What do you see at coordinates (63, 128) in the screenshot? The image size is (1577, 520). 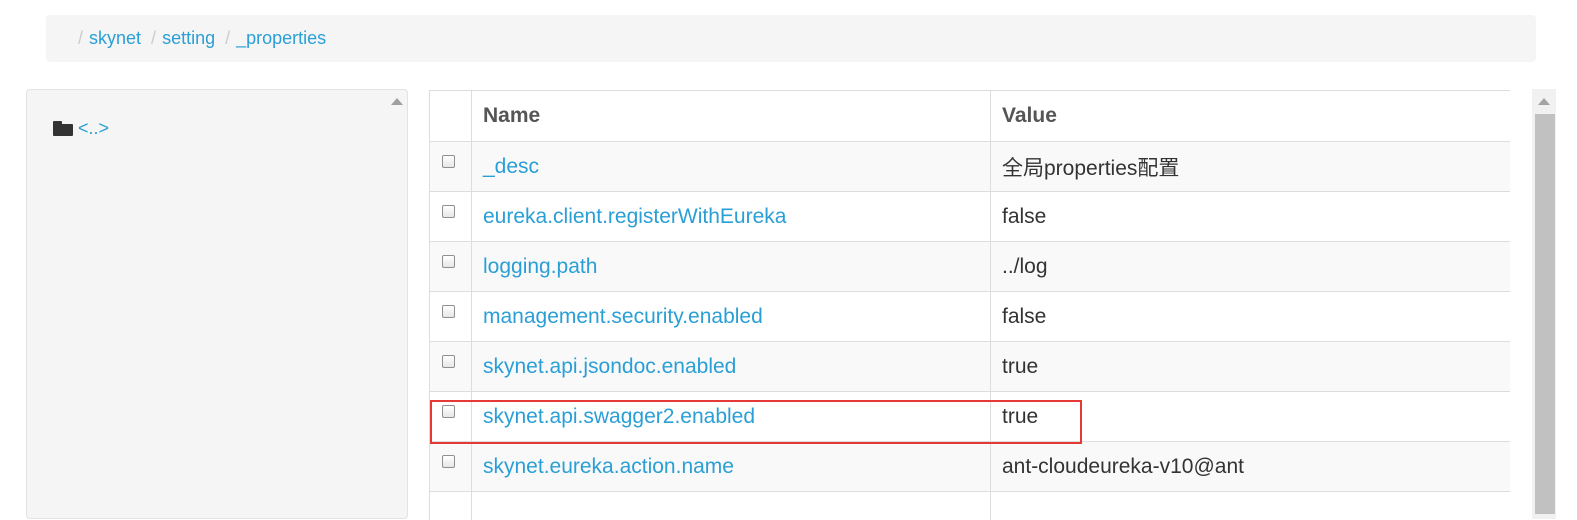 I see `folder-icon` at bounding box center [63, 128].